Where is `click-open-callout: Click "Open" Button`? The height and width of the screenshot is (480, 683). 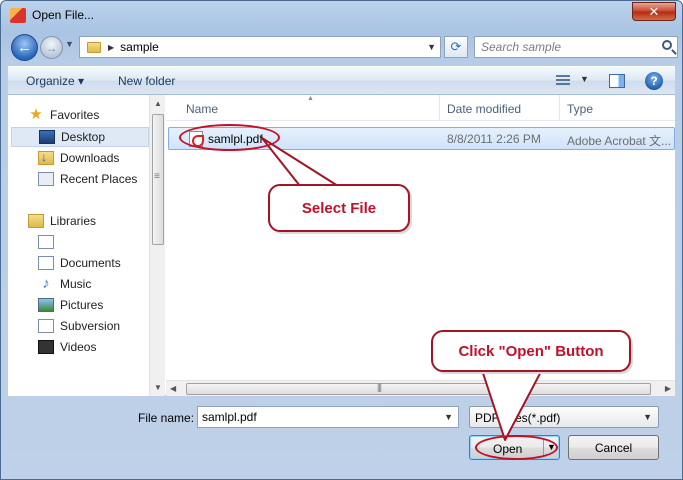
click-open-callout: Click "Open" Button is located at coordinates (531, 351).